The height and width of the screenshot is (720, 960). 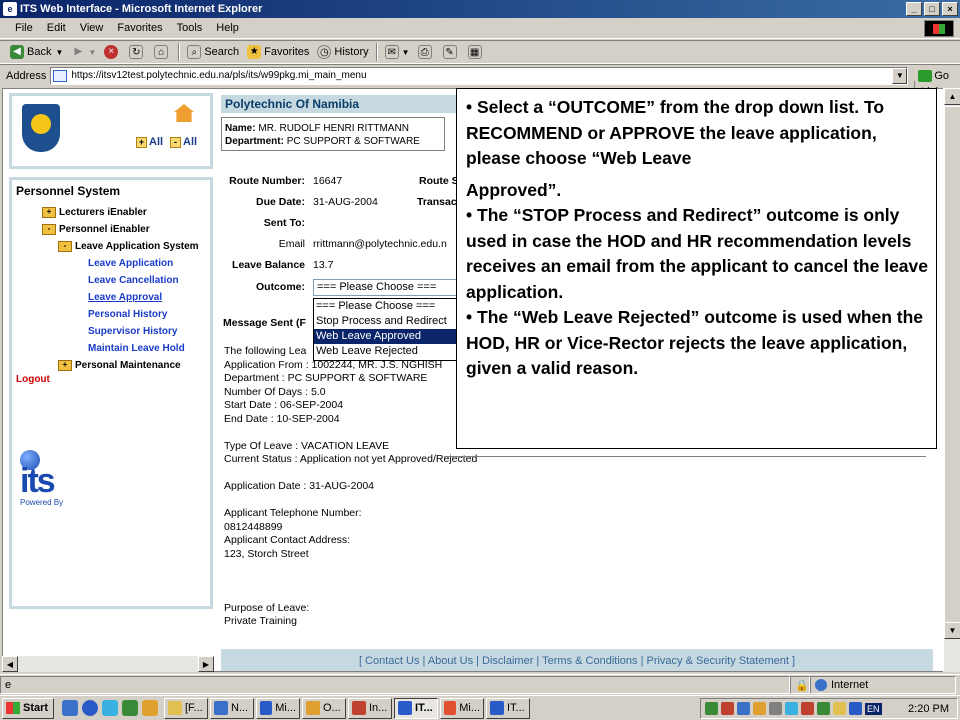 I want to click on language-indicator: EN, so click(x=873, y=708).